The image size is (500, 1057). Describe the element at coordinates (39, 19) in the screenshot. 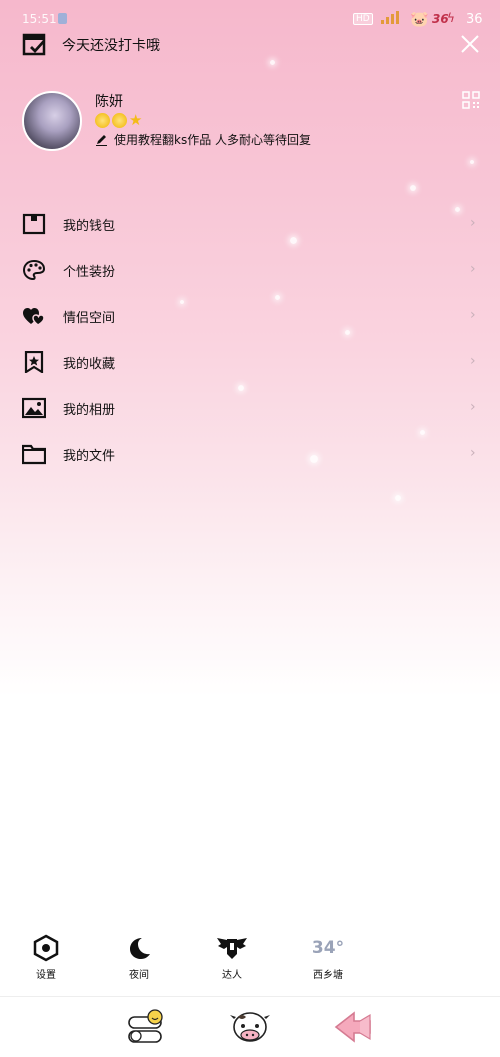

I see `status-time: 15:51` at that location.